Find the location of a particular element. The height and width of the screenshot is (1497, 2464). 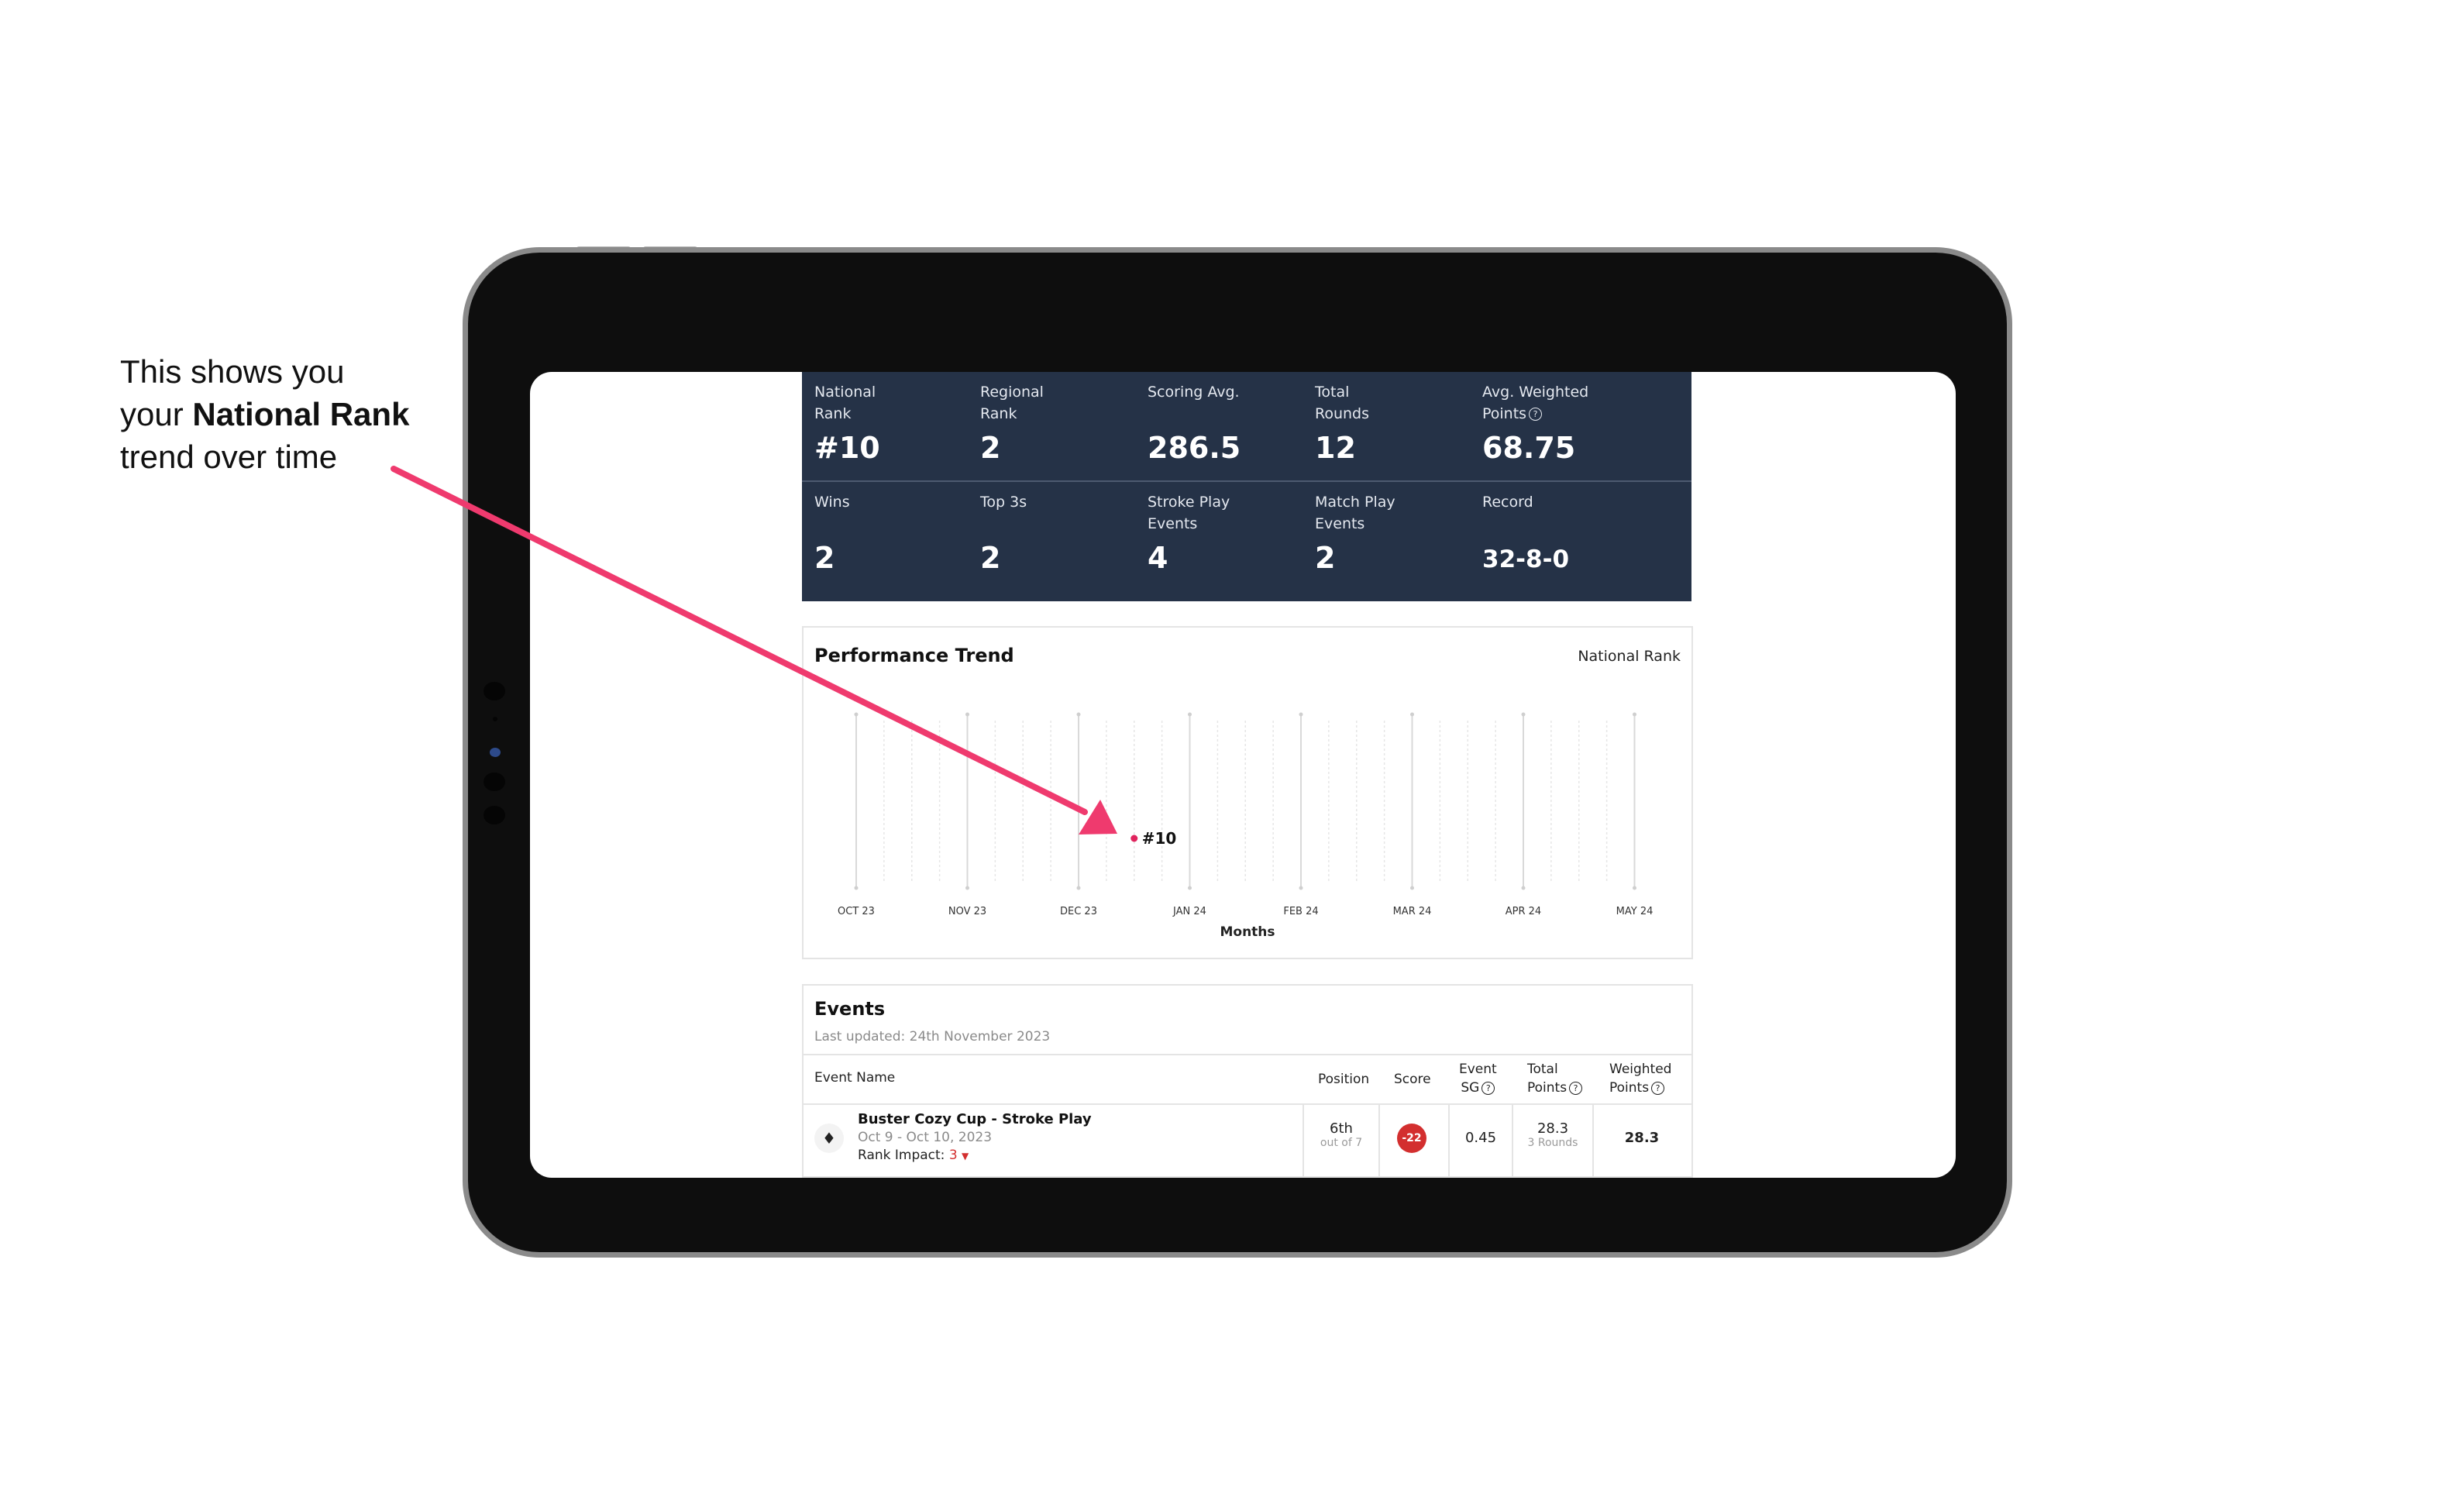

wolf-logo-icon: ♦ is located at coordinates (829, 1138).